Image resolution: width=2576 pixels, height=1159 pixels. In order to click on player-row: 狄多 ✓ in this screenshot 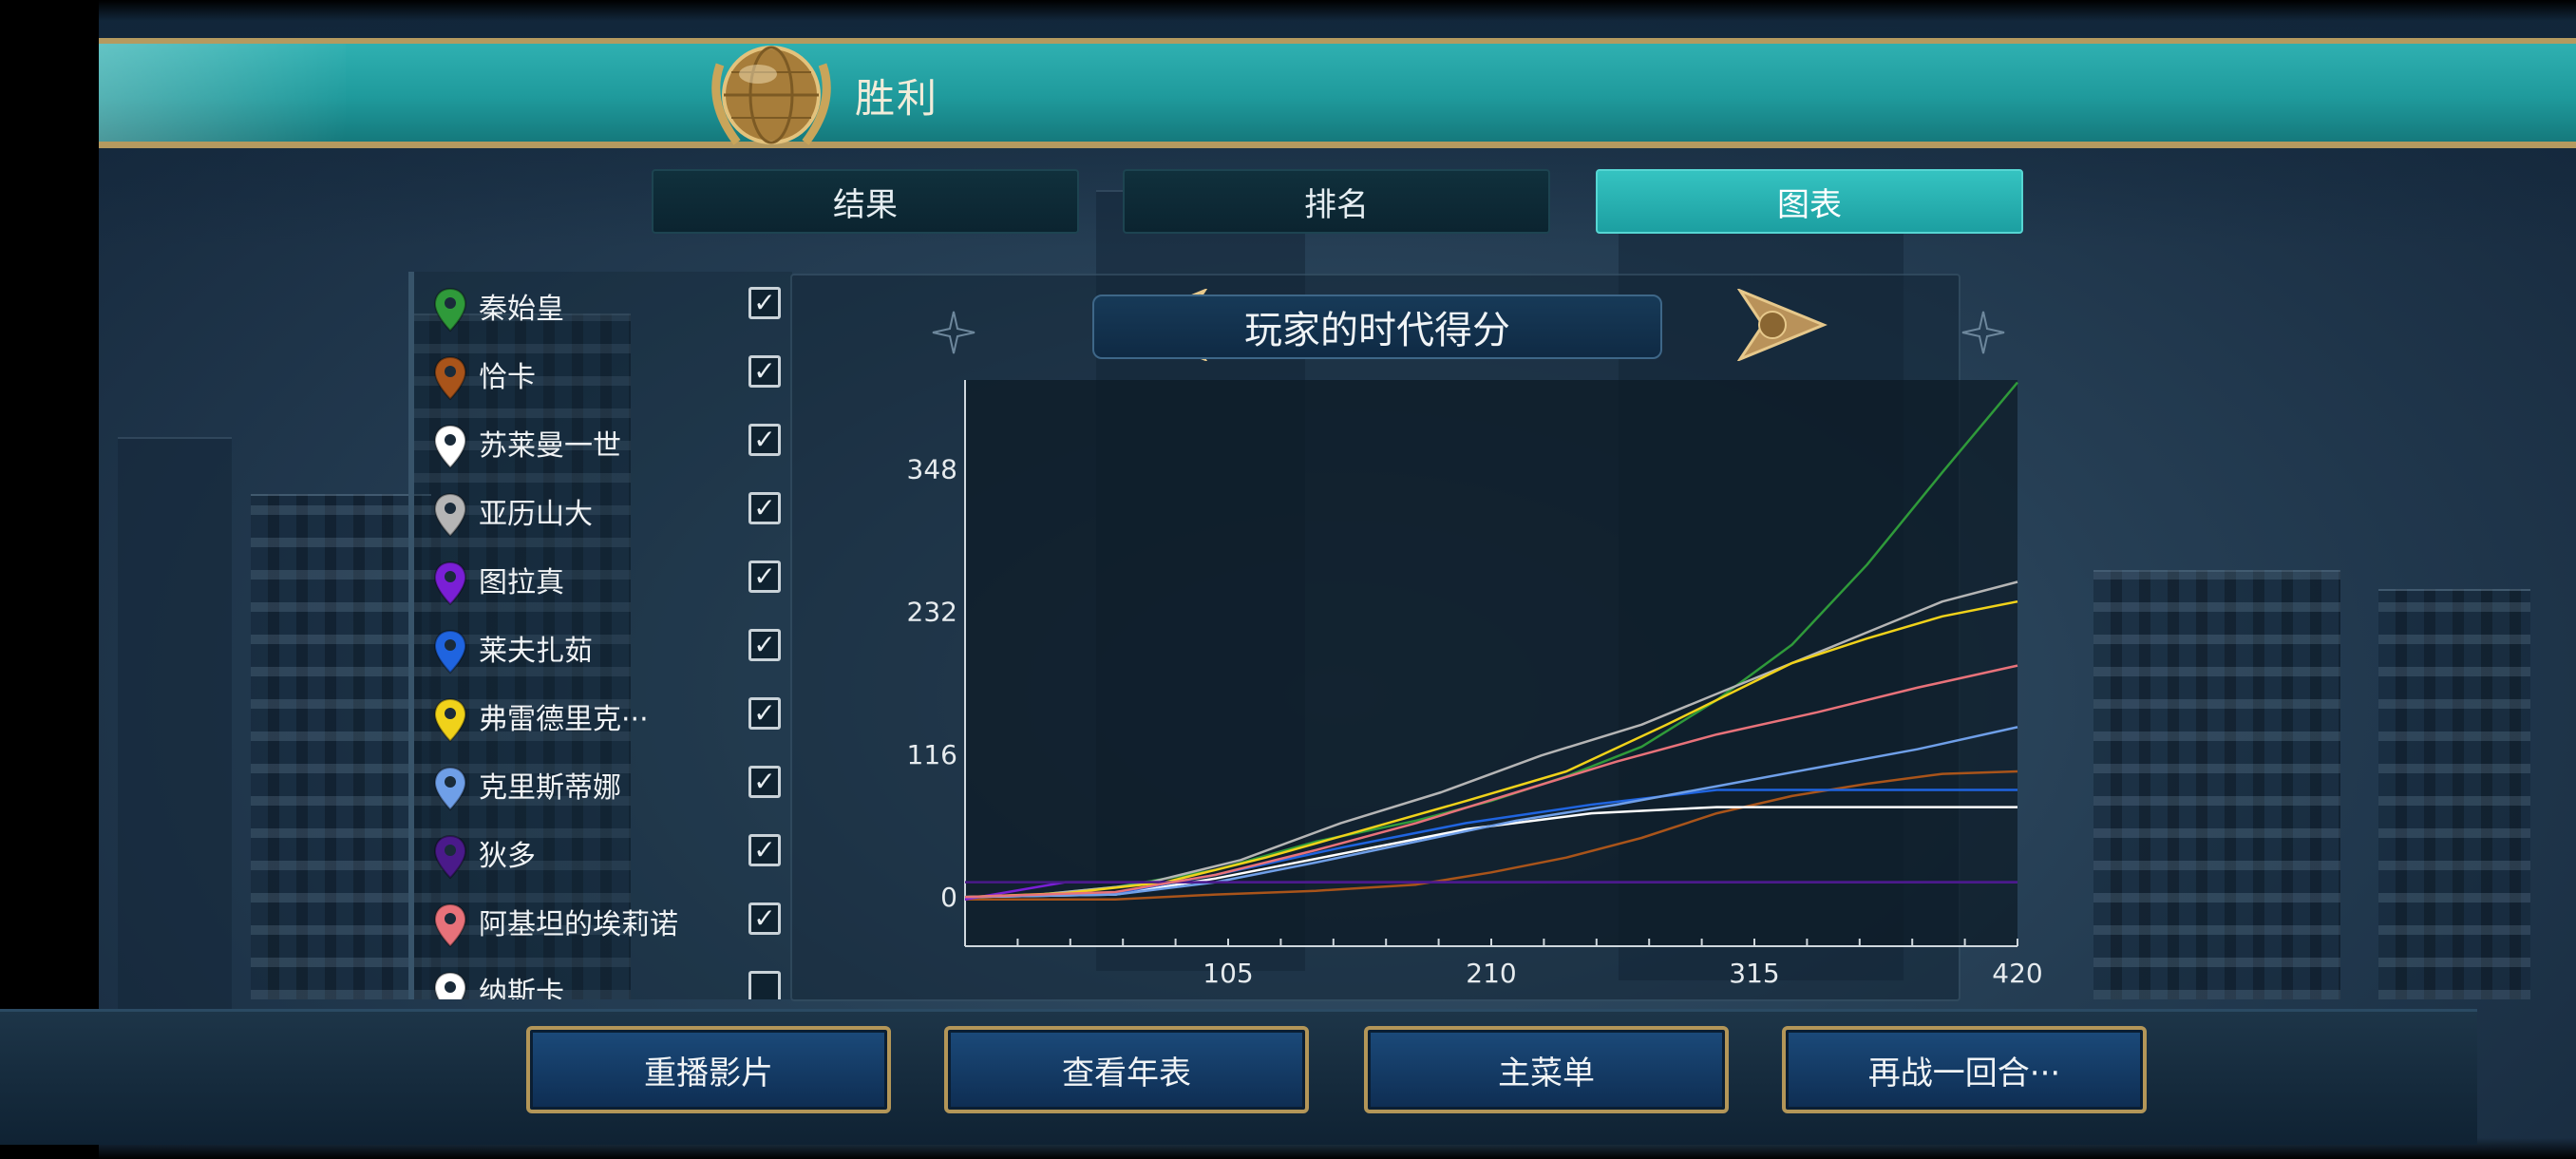, I will do `click(603, 853)`.